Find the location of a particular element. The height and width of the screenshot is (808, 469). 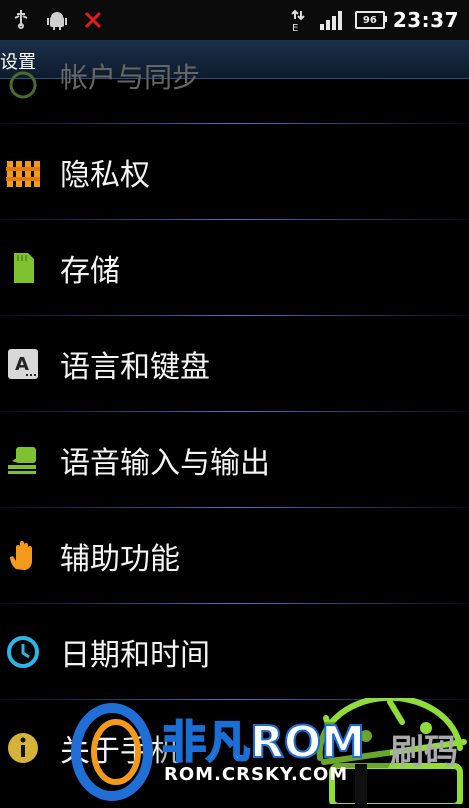

settings-item-accounts-sync: 帐户与同步 is located at coordinates (234, 92).